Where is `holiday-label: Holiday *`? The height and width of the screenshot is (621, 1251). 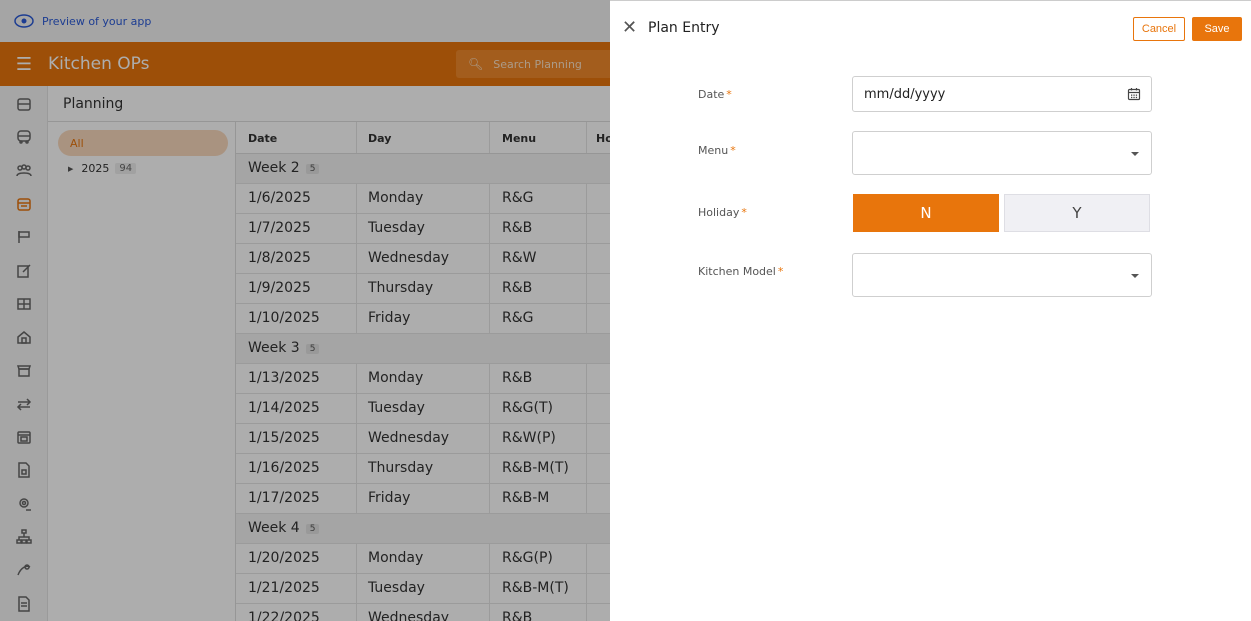 holiday-label: Holiday * is located at coordinates (722, 212).